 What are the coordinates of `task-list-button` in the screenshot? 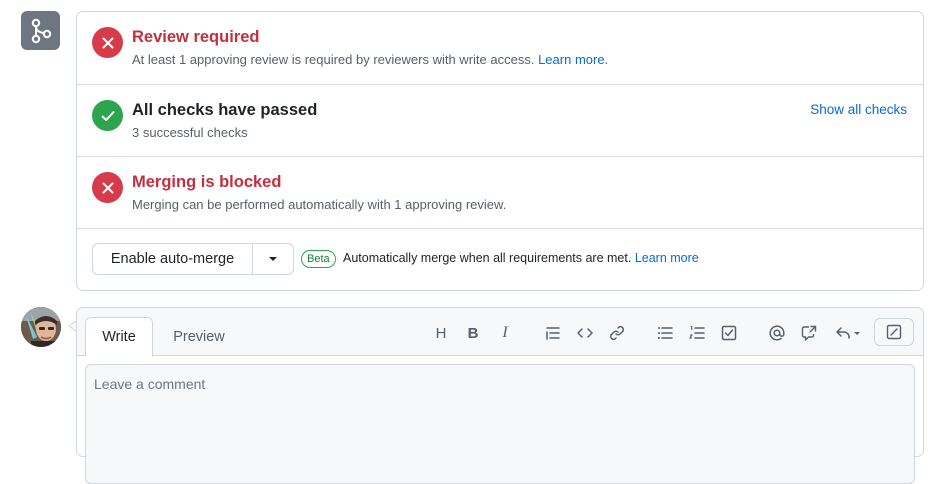 It's located at (729, 333).